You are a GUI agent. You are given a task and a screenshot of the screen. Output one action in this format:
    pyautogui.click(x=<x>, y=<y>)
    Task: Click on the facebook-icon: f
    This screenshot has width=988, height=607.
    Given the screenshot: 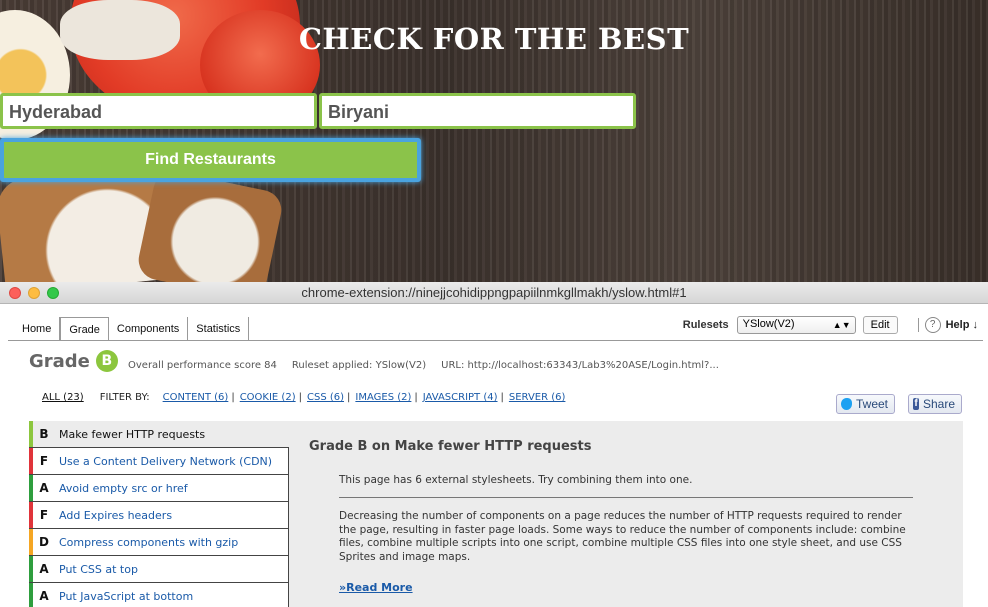 What is the action you would take?
    pyautogui.click(x=916, y=404)
    